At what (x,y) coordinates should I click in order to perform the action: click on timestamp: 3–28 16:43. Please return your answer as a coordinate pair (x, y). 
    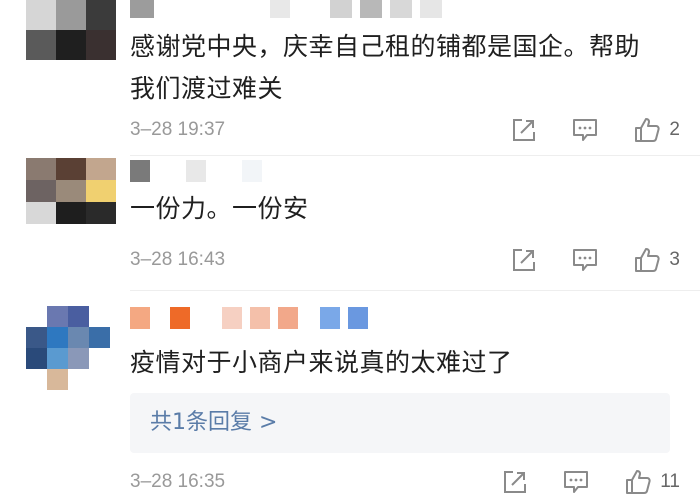
    Looking at the image, I should click on (178, 259).